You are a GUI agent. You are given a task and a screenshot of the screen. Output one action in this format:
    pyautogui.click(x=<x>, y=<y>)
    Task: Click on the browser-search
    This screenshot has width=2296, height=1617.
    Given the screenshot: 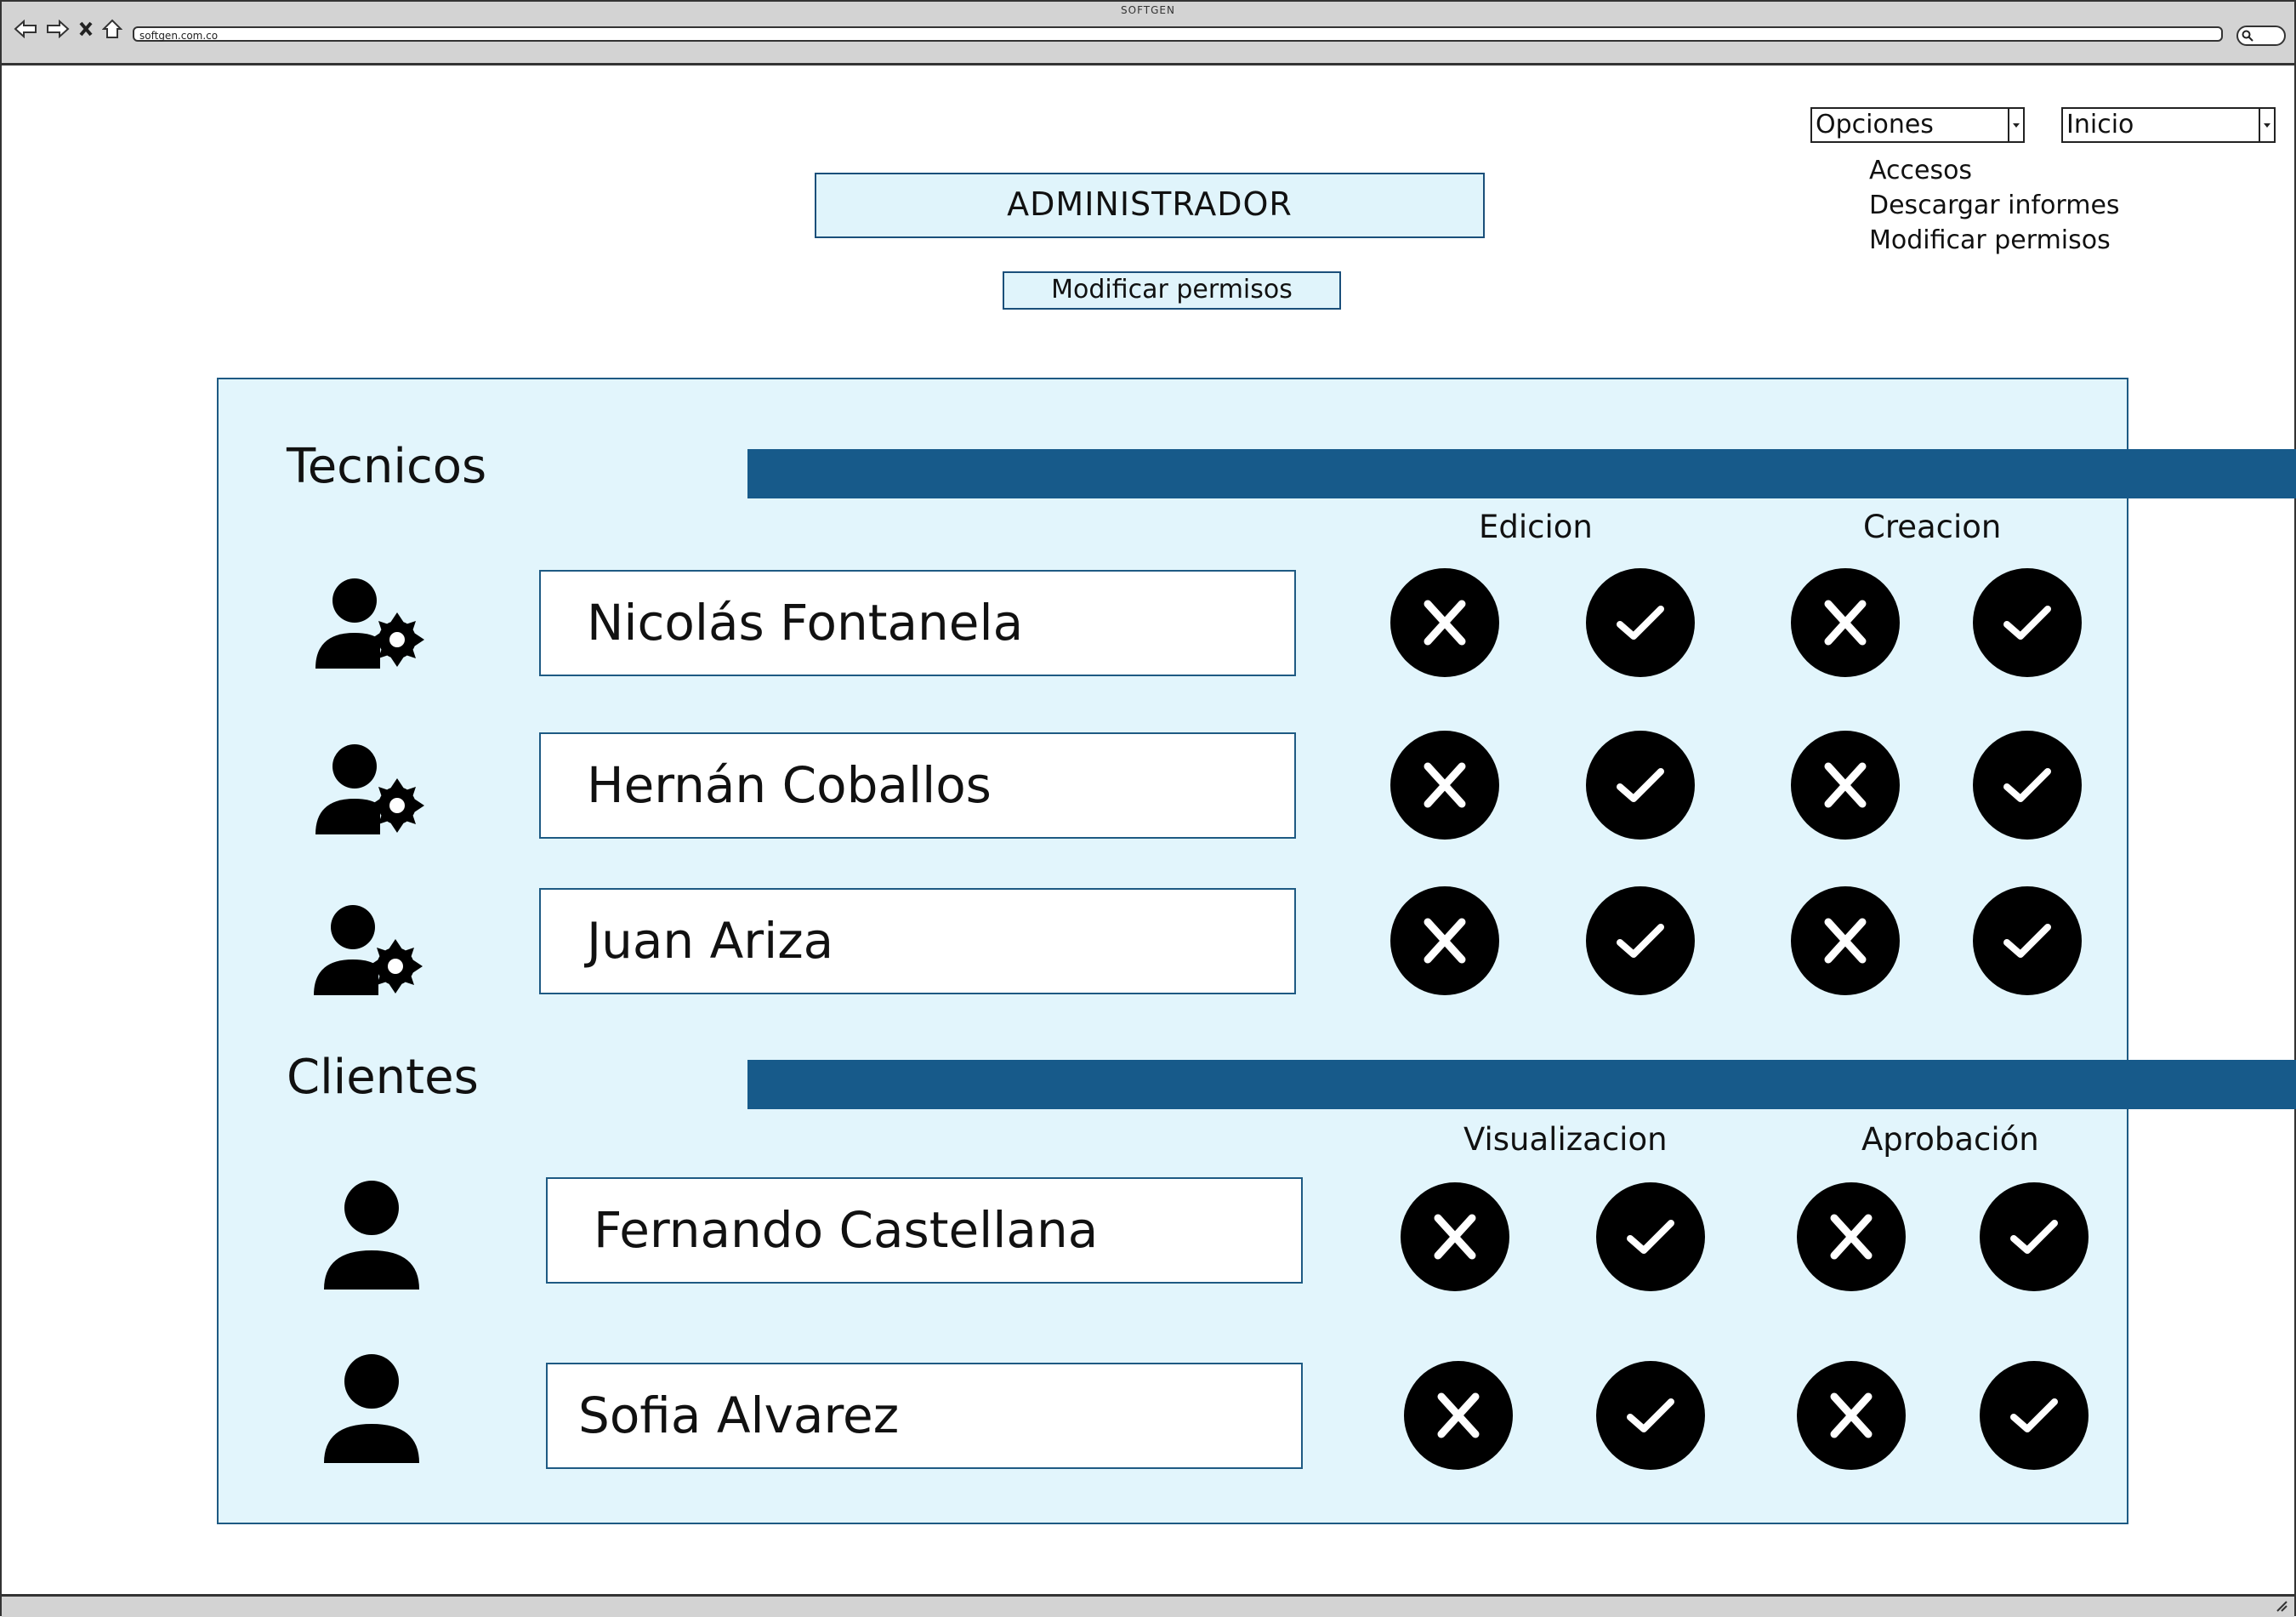 What is the action you would take?
    pyautogui.click(x=2261, y=36)
    